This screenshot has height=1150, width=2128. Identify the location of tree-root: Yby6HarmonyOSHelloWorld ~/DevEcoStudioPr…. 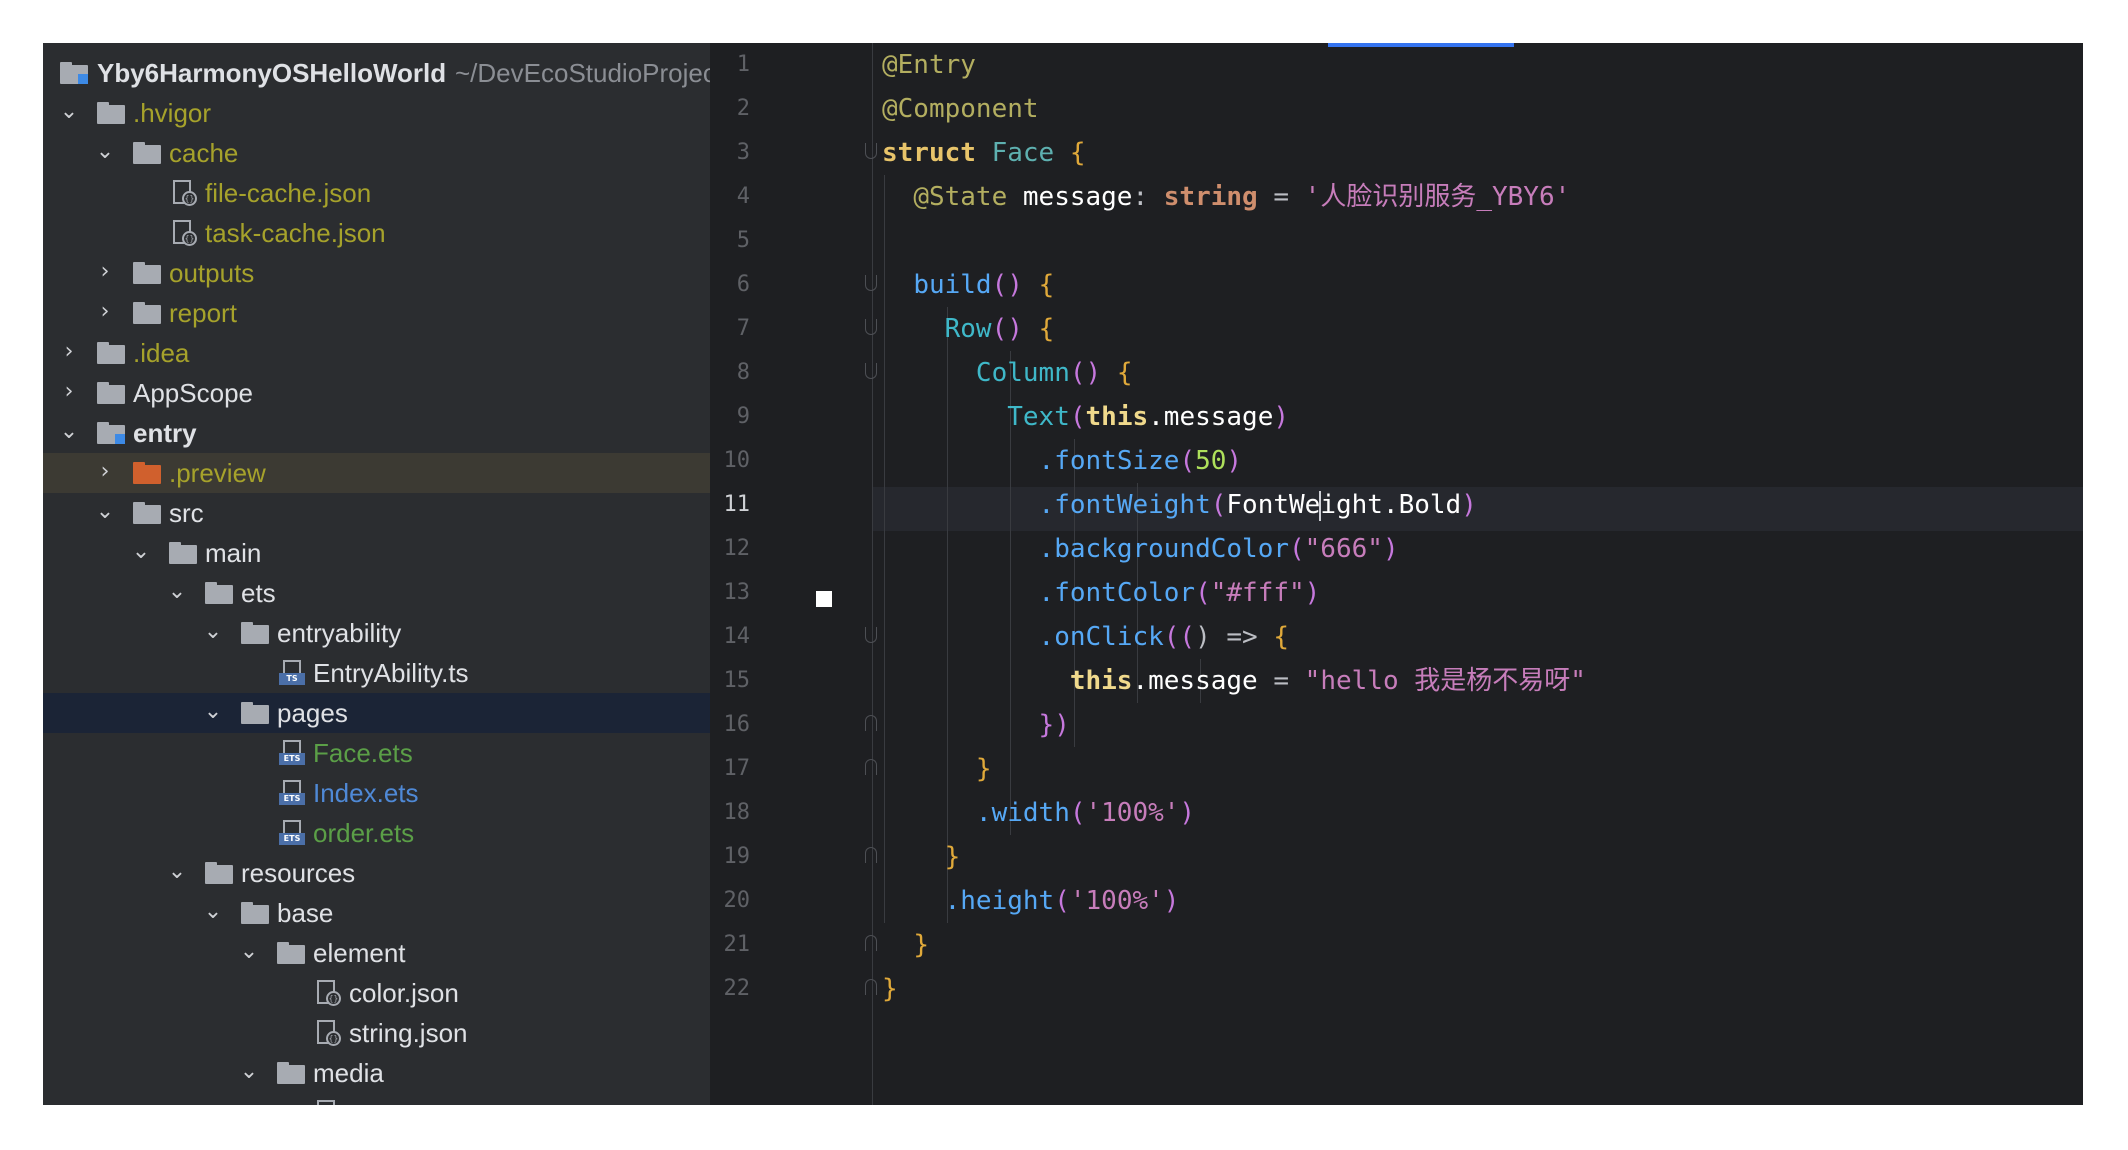
(376, 73).